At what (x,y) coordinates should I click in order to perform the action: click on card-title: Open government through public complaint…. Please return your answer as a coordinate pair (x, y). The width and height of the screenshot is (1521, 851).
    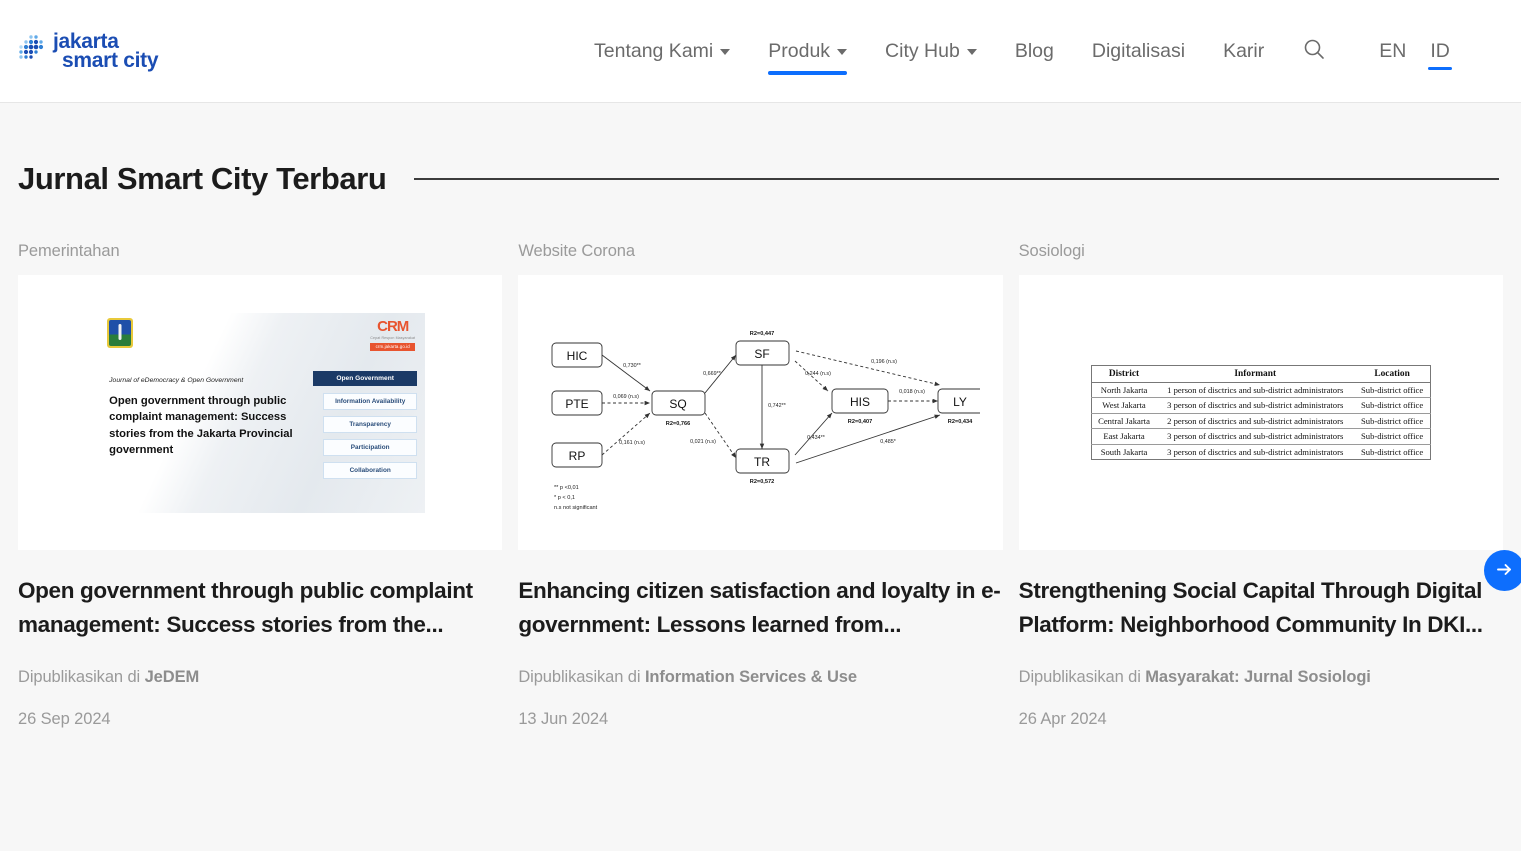
    Looking at the image, I should click on (260, 608).